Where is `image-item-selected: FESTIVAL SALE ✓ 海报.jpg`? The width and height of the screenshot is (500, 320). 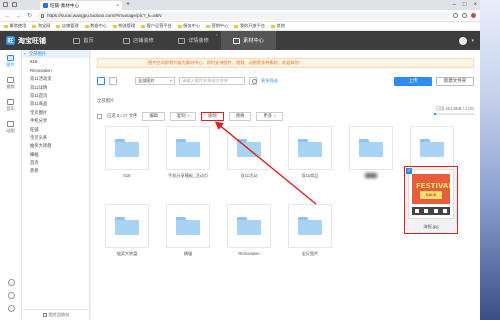 image-item-selected: FESTIVAL SALE ✓ 海报.jpg is located at coordinates (431, 200).